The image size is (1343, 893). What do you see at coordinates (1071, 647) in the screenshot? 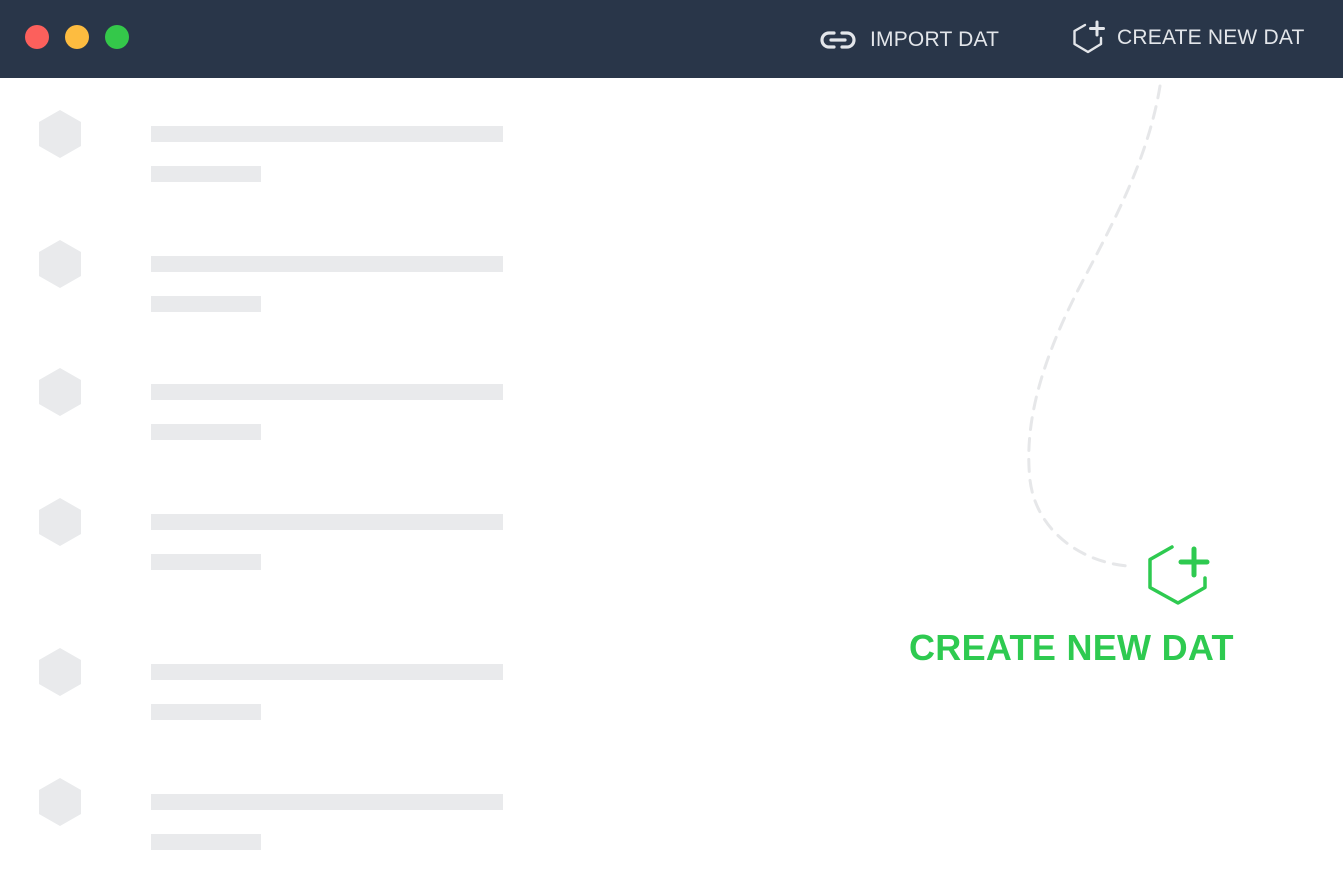
I see `create-new-dat-cta-label: CREATE NEW DAT` at bounding box center [1071, 647].